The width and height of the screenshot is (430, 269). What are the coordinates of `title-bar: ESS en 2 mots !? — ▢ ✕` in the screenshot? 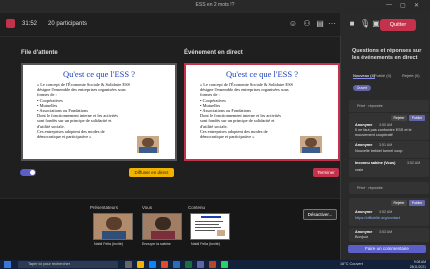 It's located at (215, 6).